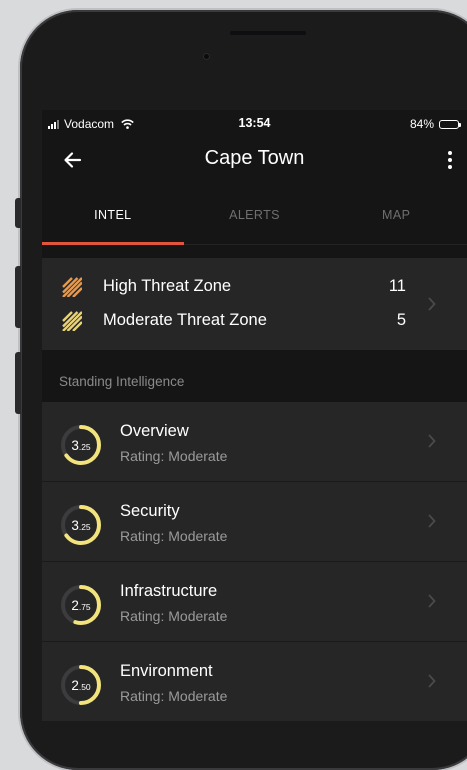  I want to click on rating-value: 2.50, so click(81, 685).